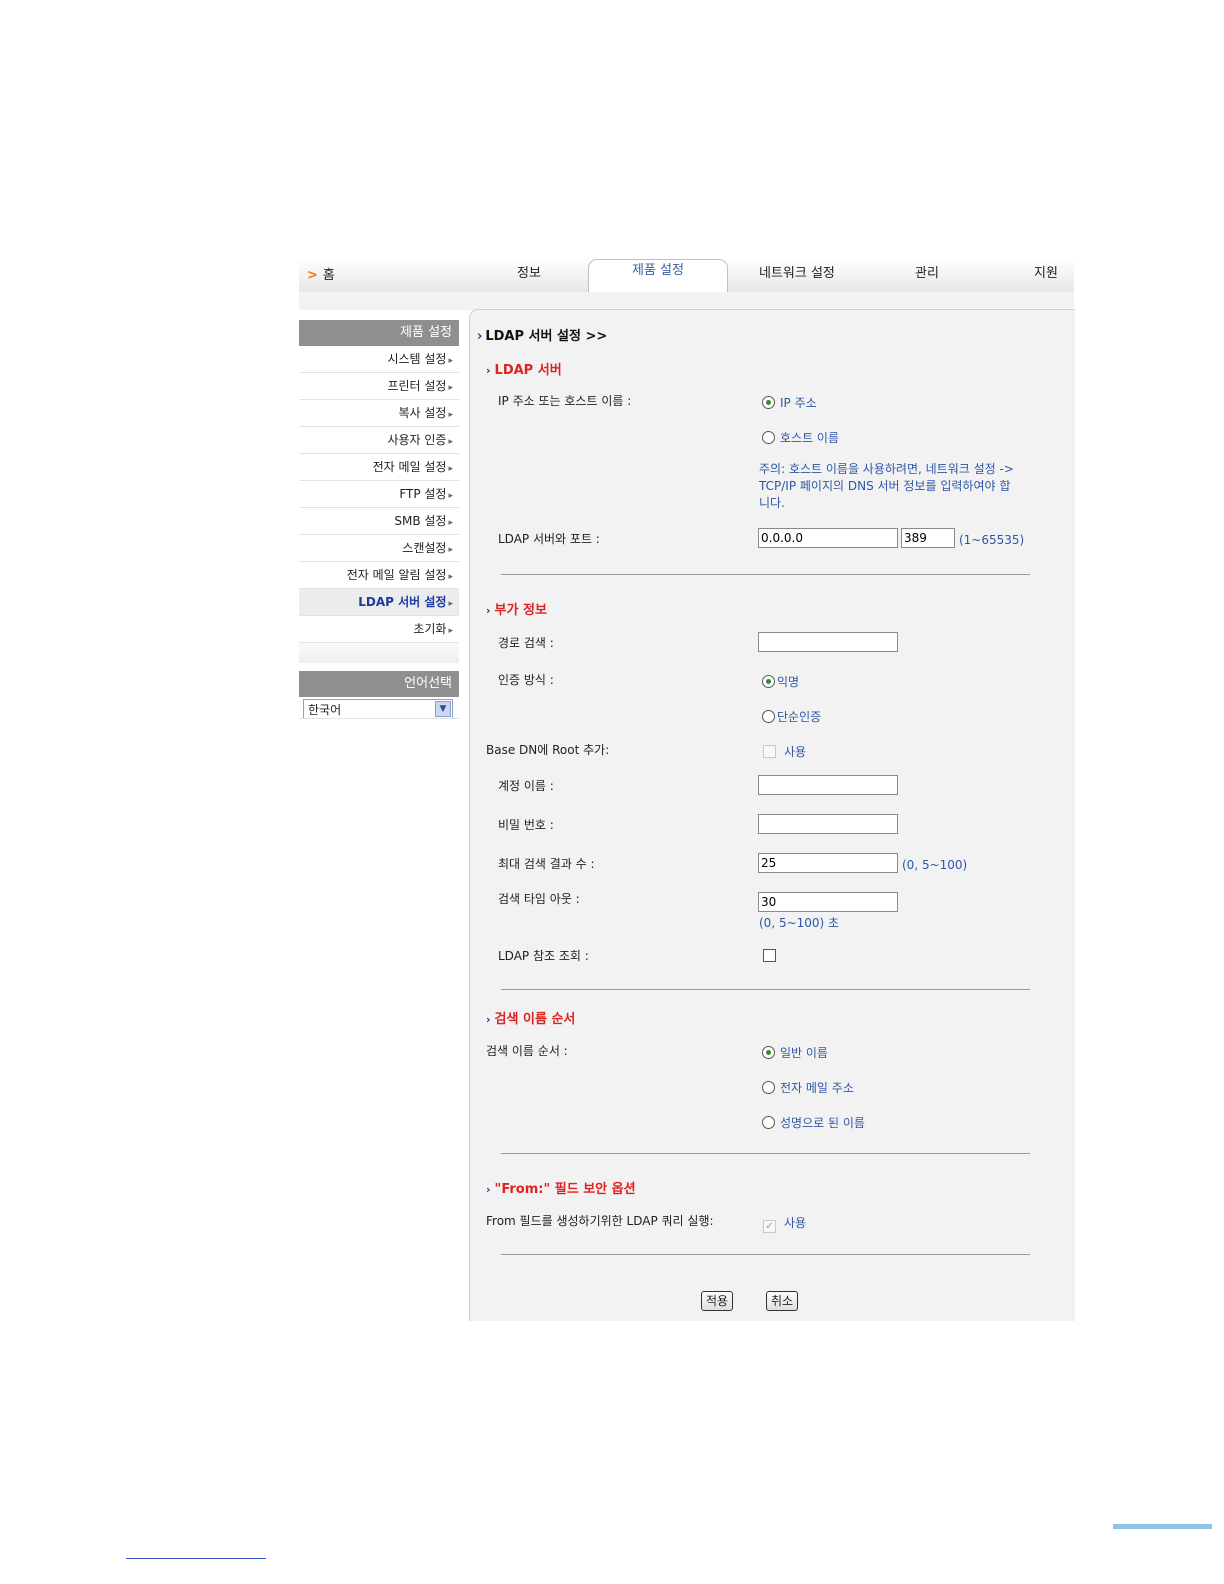 Image resolution: width=1224 pixels, height=1584 pixels. I want to click on password-label: 비밀 번호 :, so click(526, 825).